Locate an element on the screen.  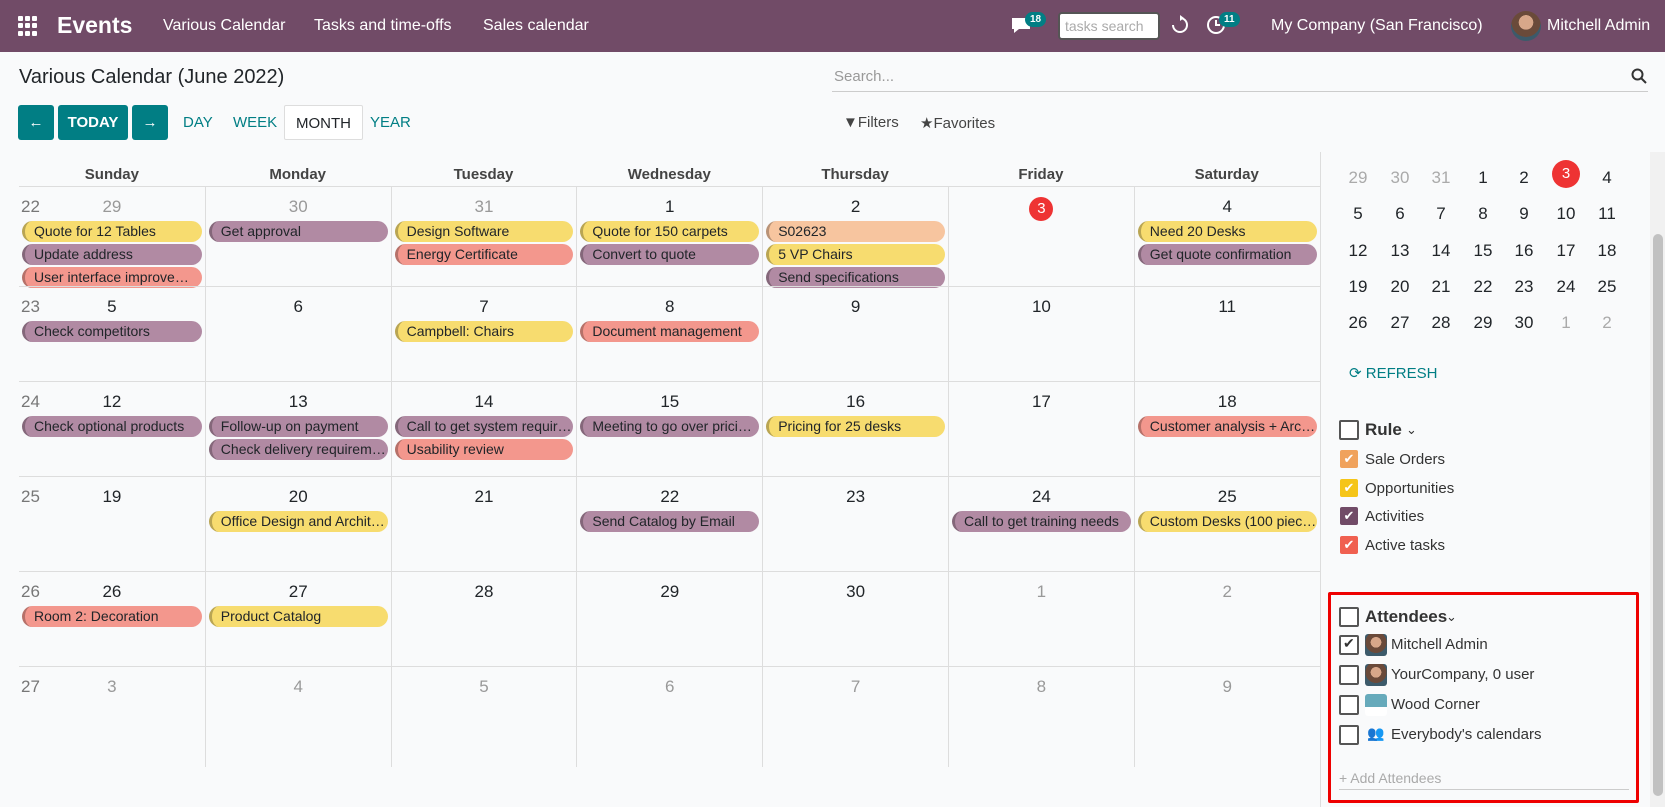
menu-sales-calendar: Sales calendar is located at coordinates (536, 26).